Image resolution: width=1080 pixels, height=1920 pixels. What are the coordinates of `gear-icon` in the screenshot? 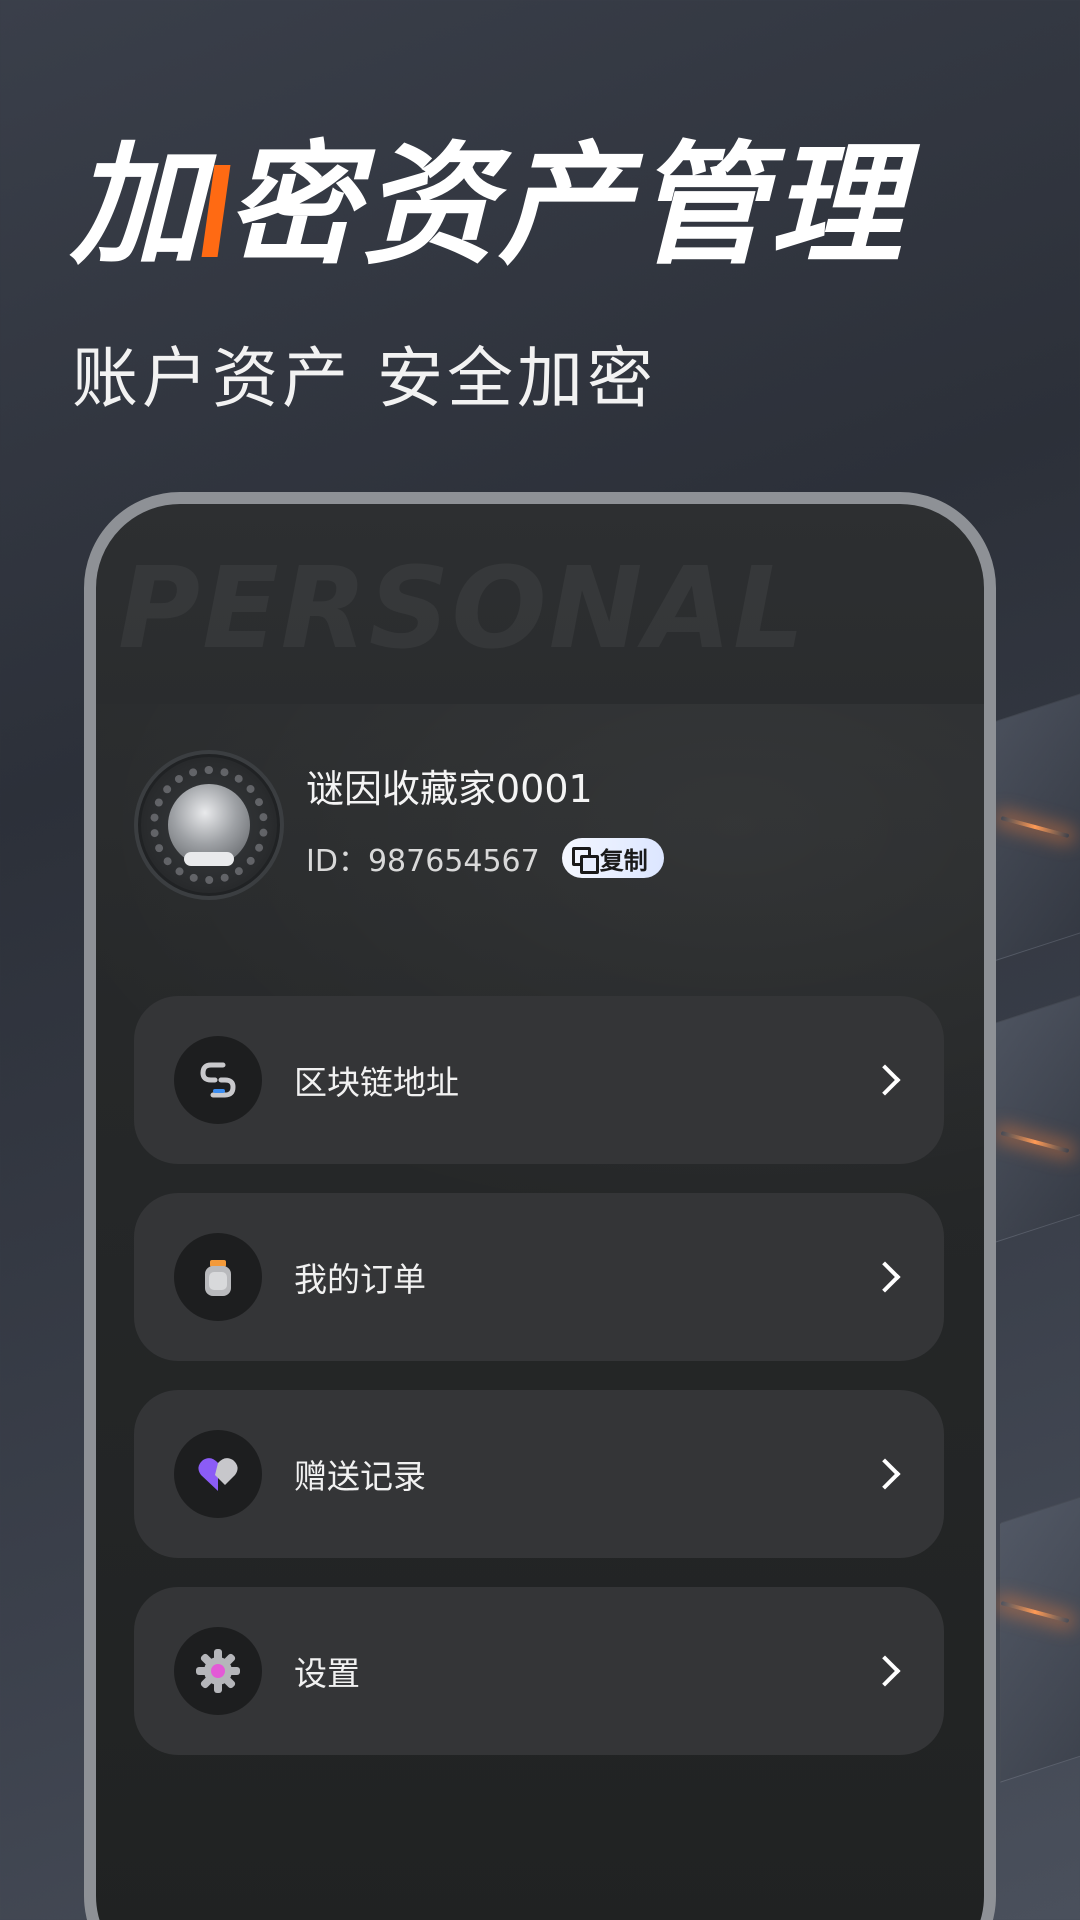 It's located at (218, 1671).